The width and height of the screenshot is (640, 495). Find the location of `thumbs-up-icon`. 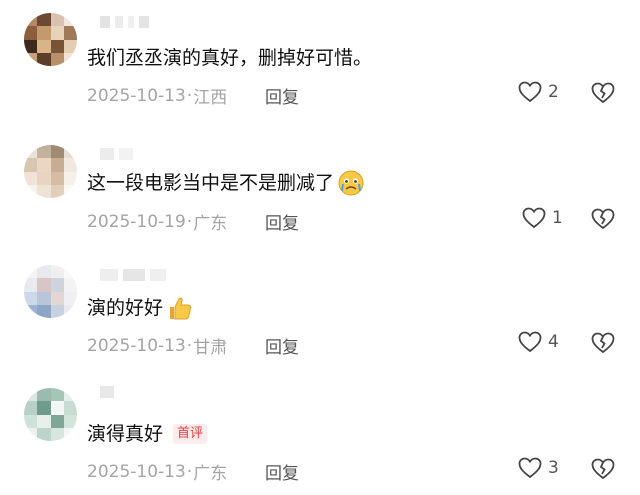

thumbs-up-icon is located at coordinates (181, 308).